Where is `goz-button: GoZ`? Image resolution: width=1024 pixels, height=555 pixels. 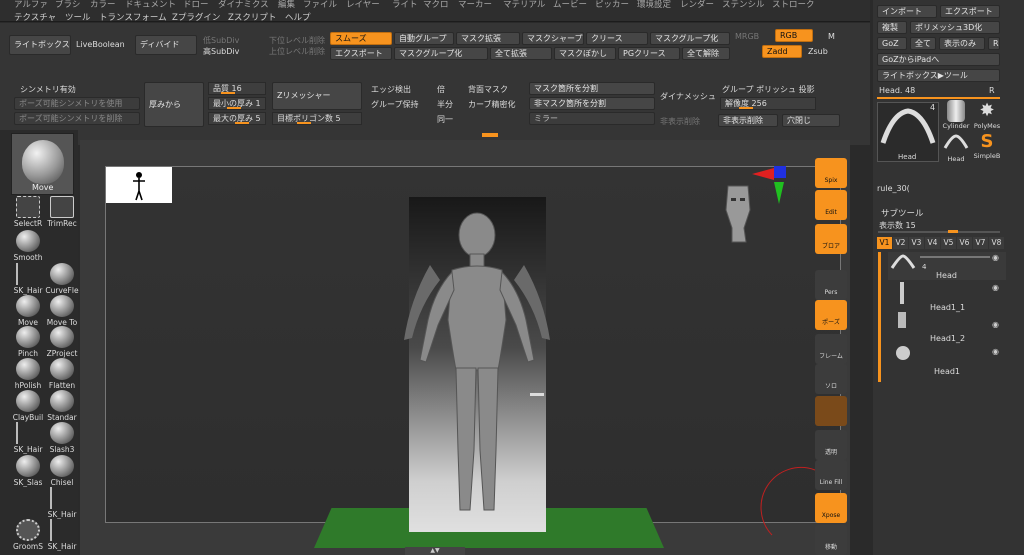 goz-button: GoZ is located at coordinates (892, 43).